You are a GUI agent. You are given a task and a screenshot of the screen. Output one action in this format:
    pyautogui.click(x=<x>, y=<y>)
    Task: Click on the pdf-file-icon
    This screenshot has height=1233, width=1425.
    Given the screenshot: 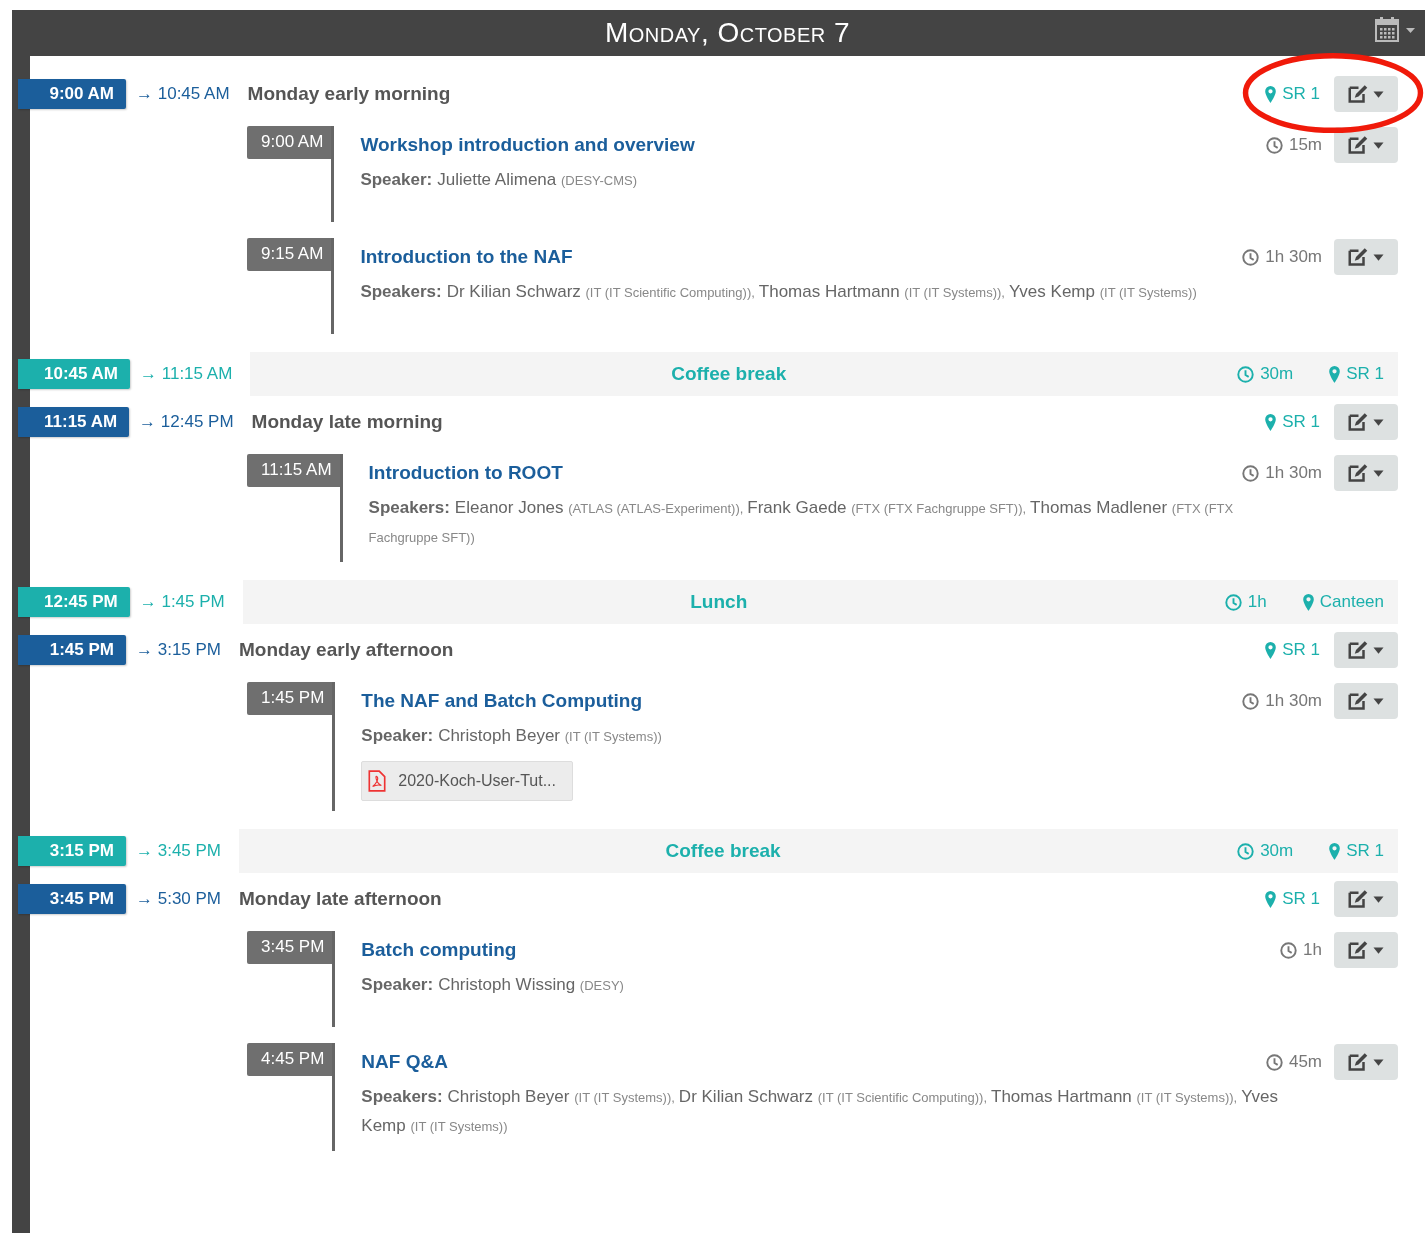 What is the action you would take?
    pyautogui.click(x=377, y=781)
    